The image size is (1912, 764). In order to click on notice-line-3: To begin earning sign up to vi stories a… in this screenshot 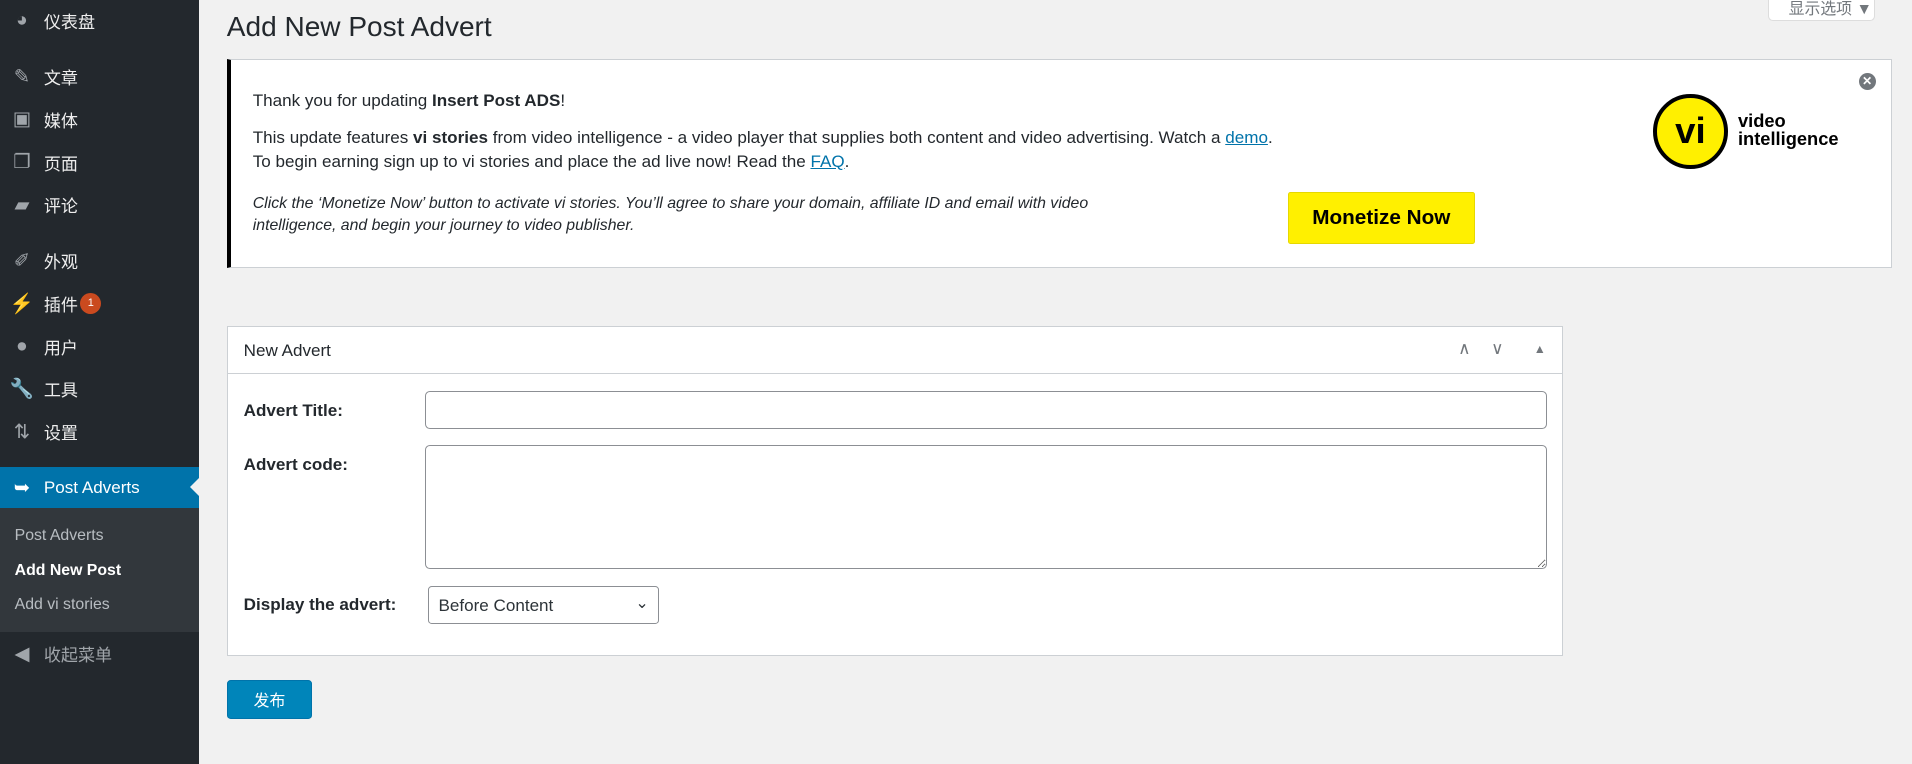, I will do `click(551, 162)`.